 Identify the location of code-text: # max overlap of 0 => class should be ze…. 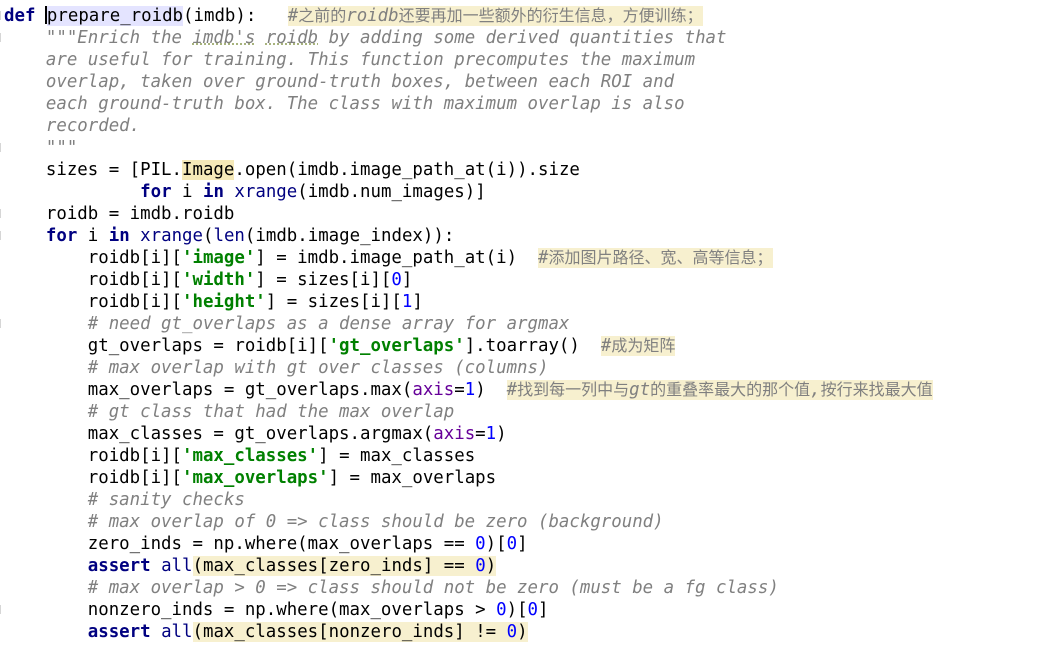
(334, 522).